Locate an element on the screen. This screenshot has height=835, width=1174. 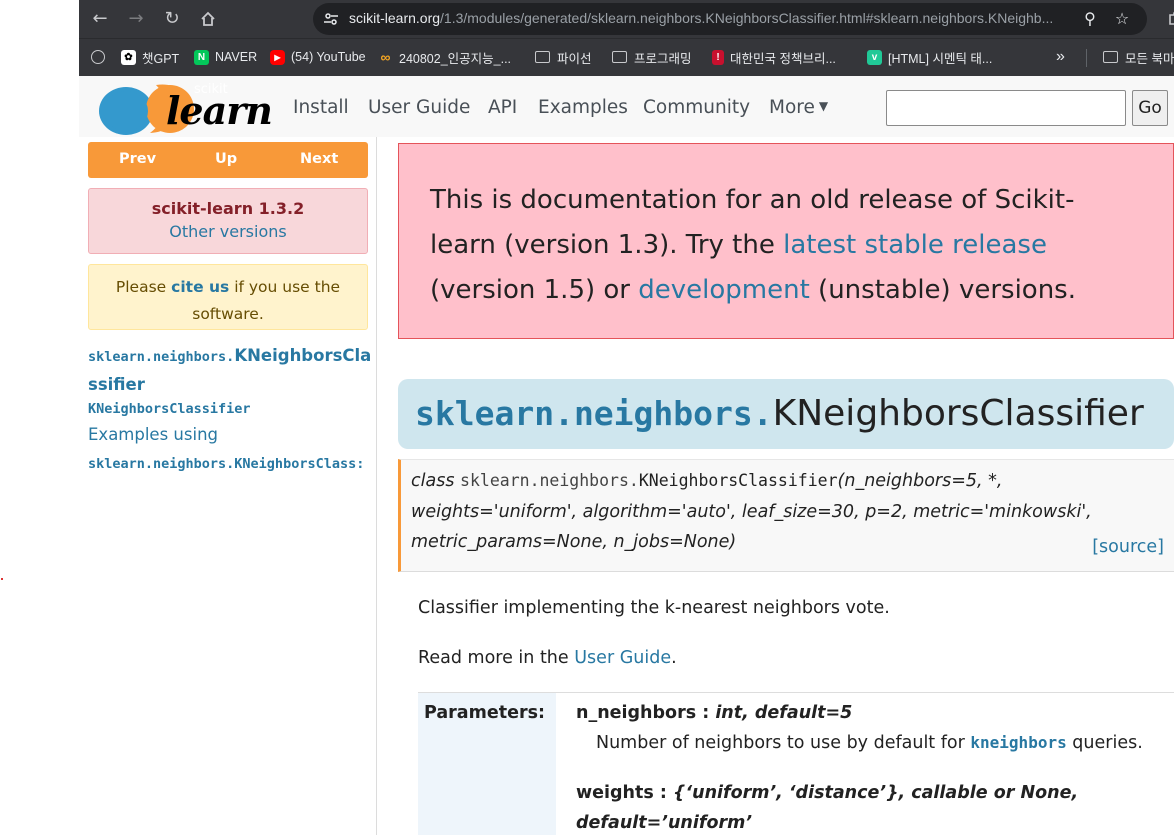
nav-user-guide: User Guide is located at coordinates (419, 107).